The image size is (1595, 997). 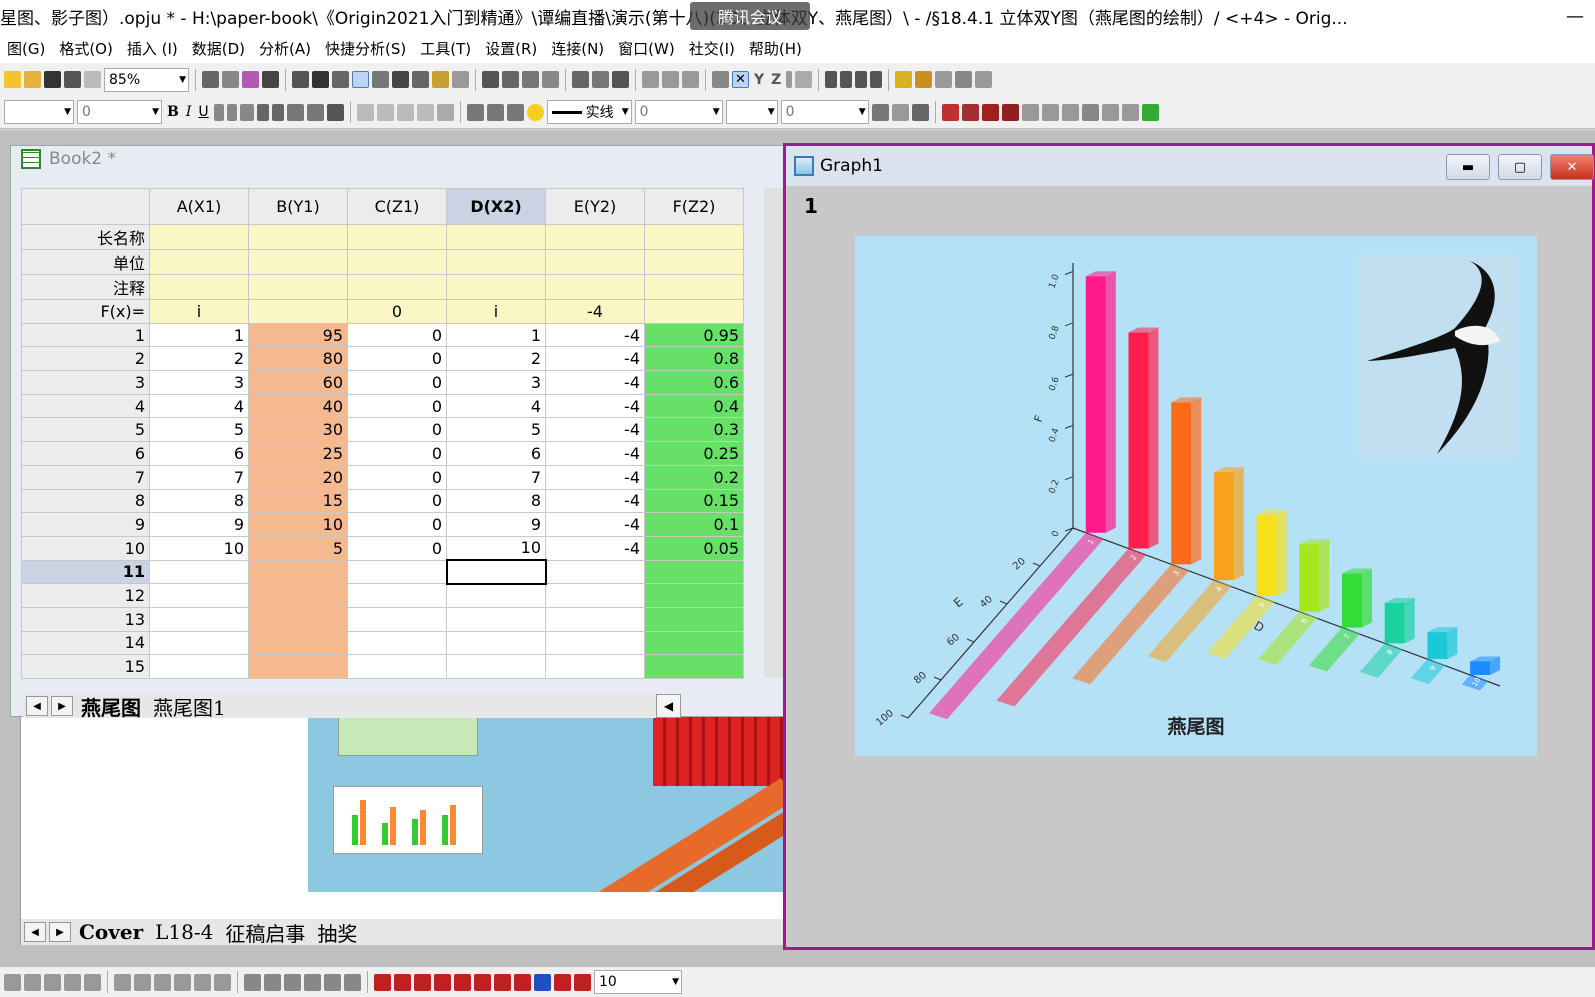 What do you see at coordinates (694, 453) in the screenshot?
I see `data-cell: 0.25` at bounding box center [694, 453].